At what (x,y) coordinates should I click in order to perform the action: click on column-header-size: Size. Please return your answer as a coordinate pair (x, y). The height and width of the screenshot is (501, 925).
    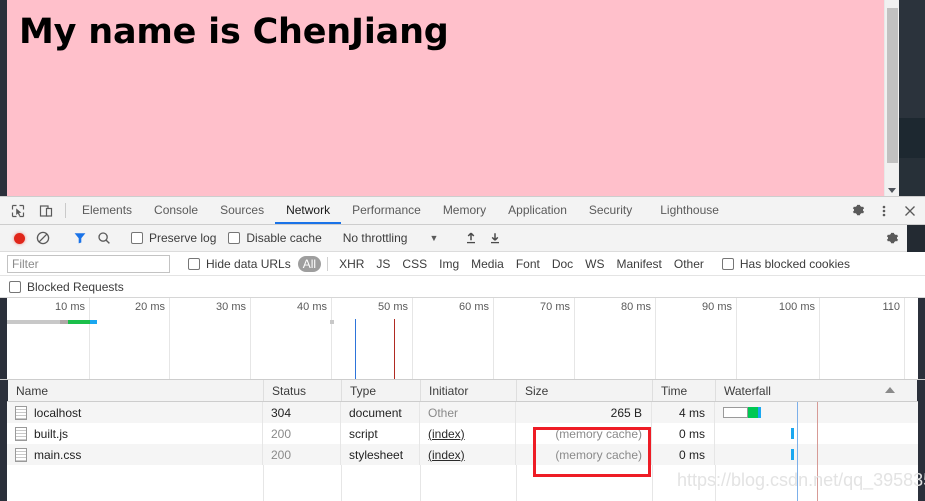
    Looking at the image, I should click on (585, 390).